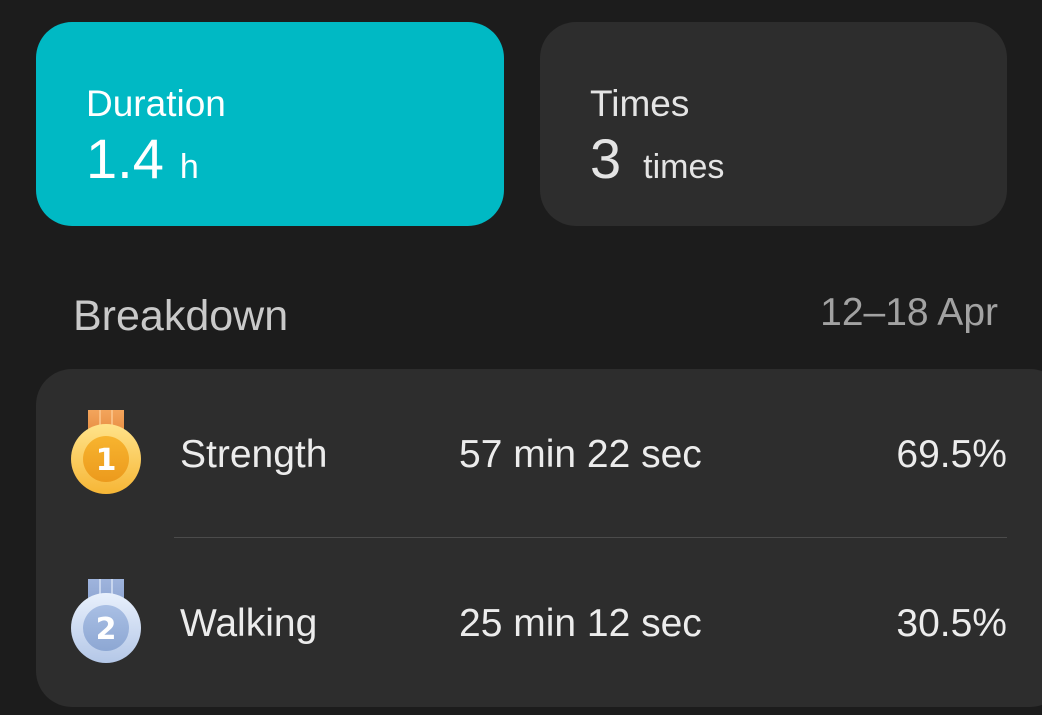  Describe the element at coordinates (684, 167) in the screenshot. I see `times-unit: times` at that location.